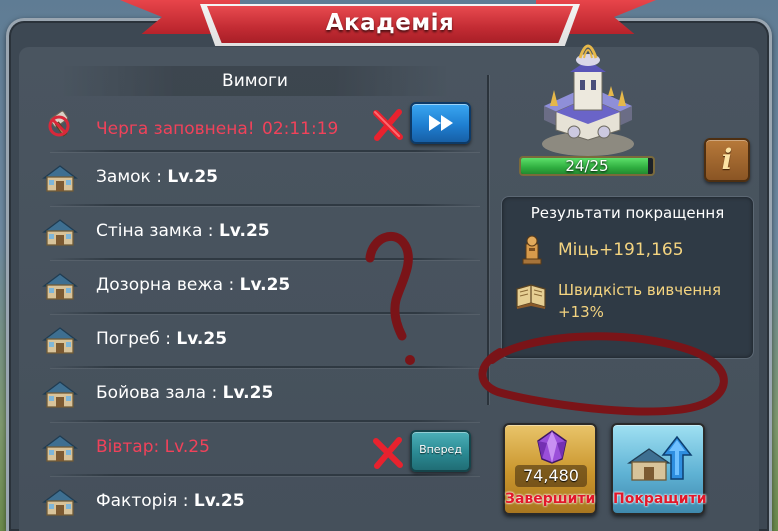 The height and width of the screenshot is (531, 778). I want to click on column-divider, so click(488, 240).